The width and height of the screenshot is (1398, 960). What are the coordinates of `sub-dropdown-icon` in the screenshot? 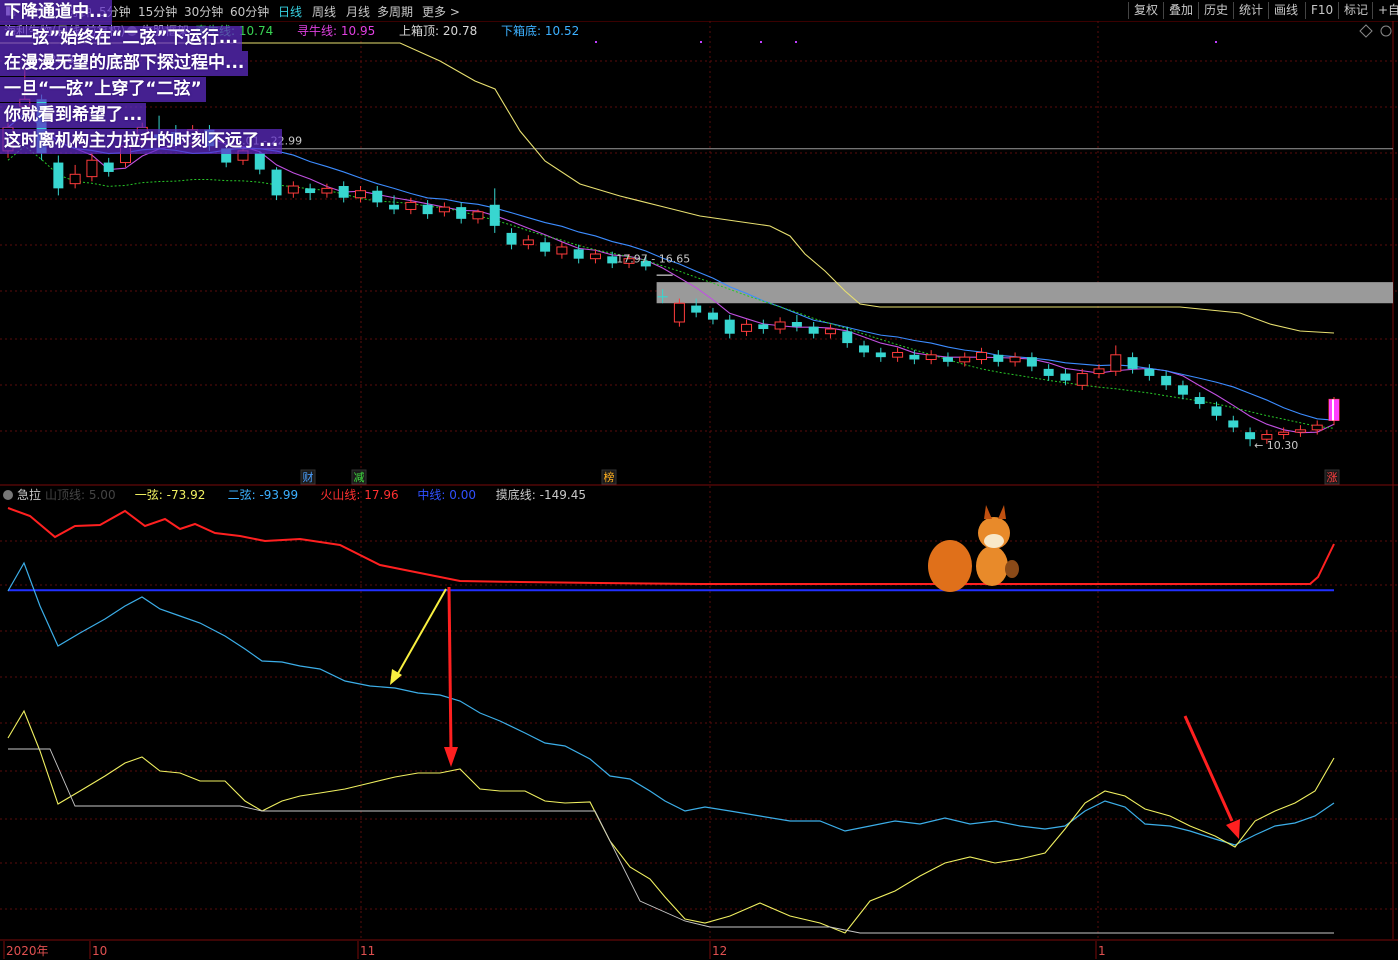 It's located at (8, 495).